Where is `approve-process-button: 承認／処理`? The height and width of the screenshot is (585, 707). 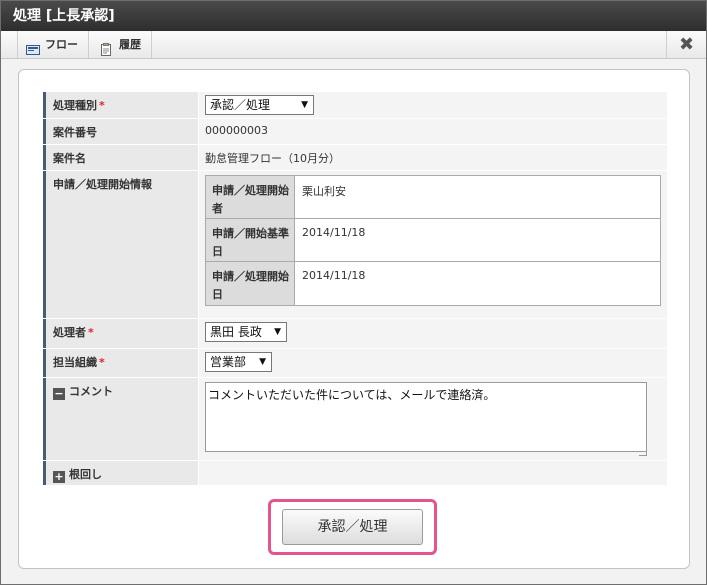
approve-process-button: 承認／処理 is located at coordinates (352, 527).